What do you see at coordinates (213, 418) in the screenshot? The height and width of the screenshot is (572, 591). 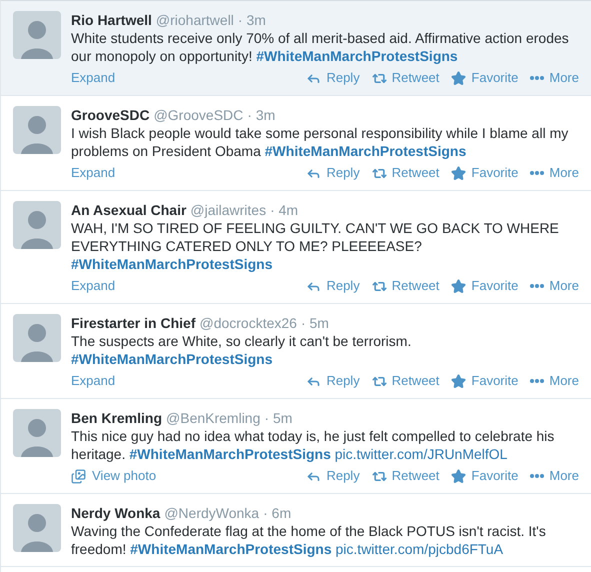 I see `user-handle: @BenKremling` at bounding box center [213, 418].